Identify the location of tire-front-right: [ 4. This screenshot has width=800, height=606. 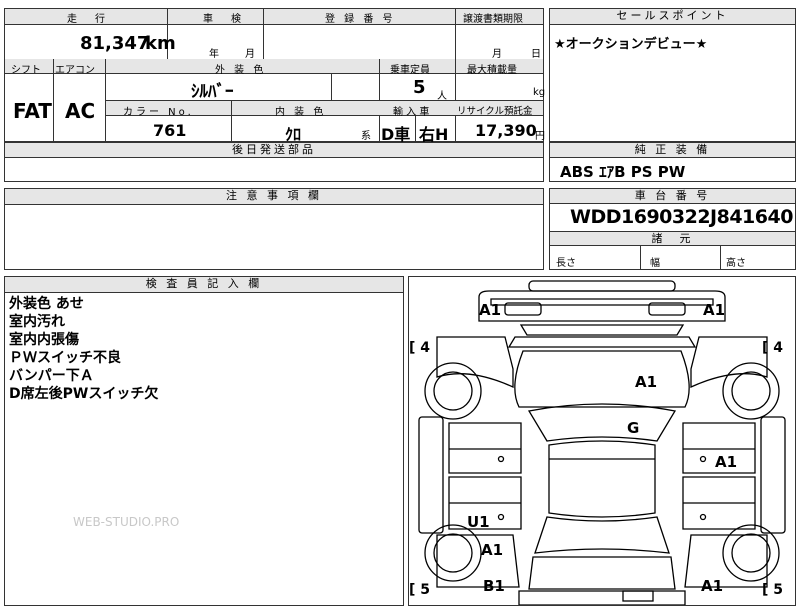
(773, 348).